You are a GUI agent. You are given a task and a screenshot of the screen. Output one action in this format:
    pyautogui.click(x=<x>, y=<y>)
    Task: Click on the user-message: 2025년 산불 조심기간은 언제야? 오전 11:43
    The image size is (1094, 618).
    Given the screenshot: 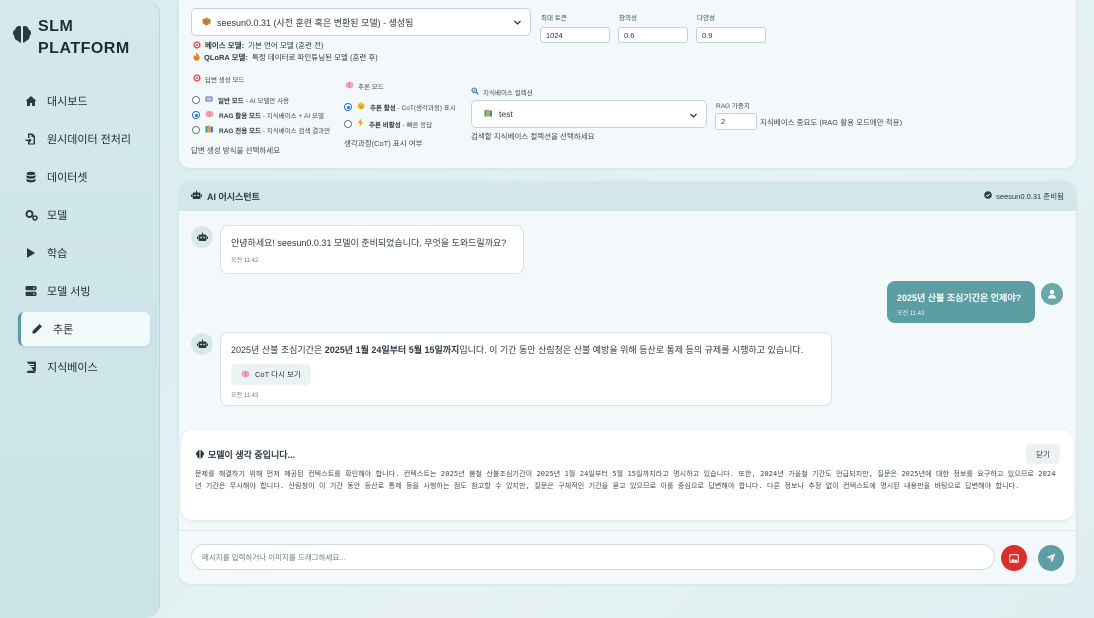 What is the action you would take?
    pyautogui.click(x=961, y=302)
    